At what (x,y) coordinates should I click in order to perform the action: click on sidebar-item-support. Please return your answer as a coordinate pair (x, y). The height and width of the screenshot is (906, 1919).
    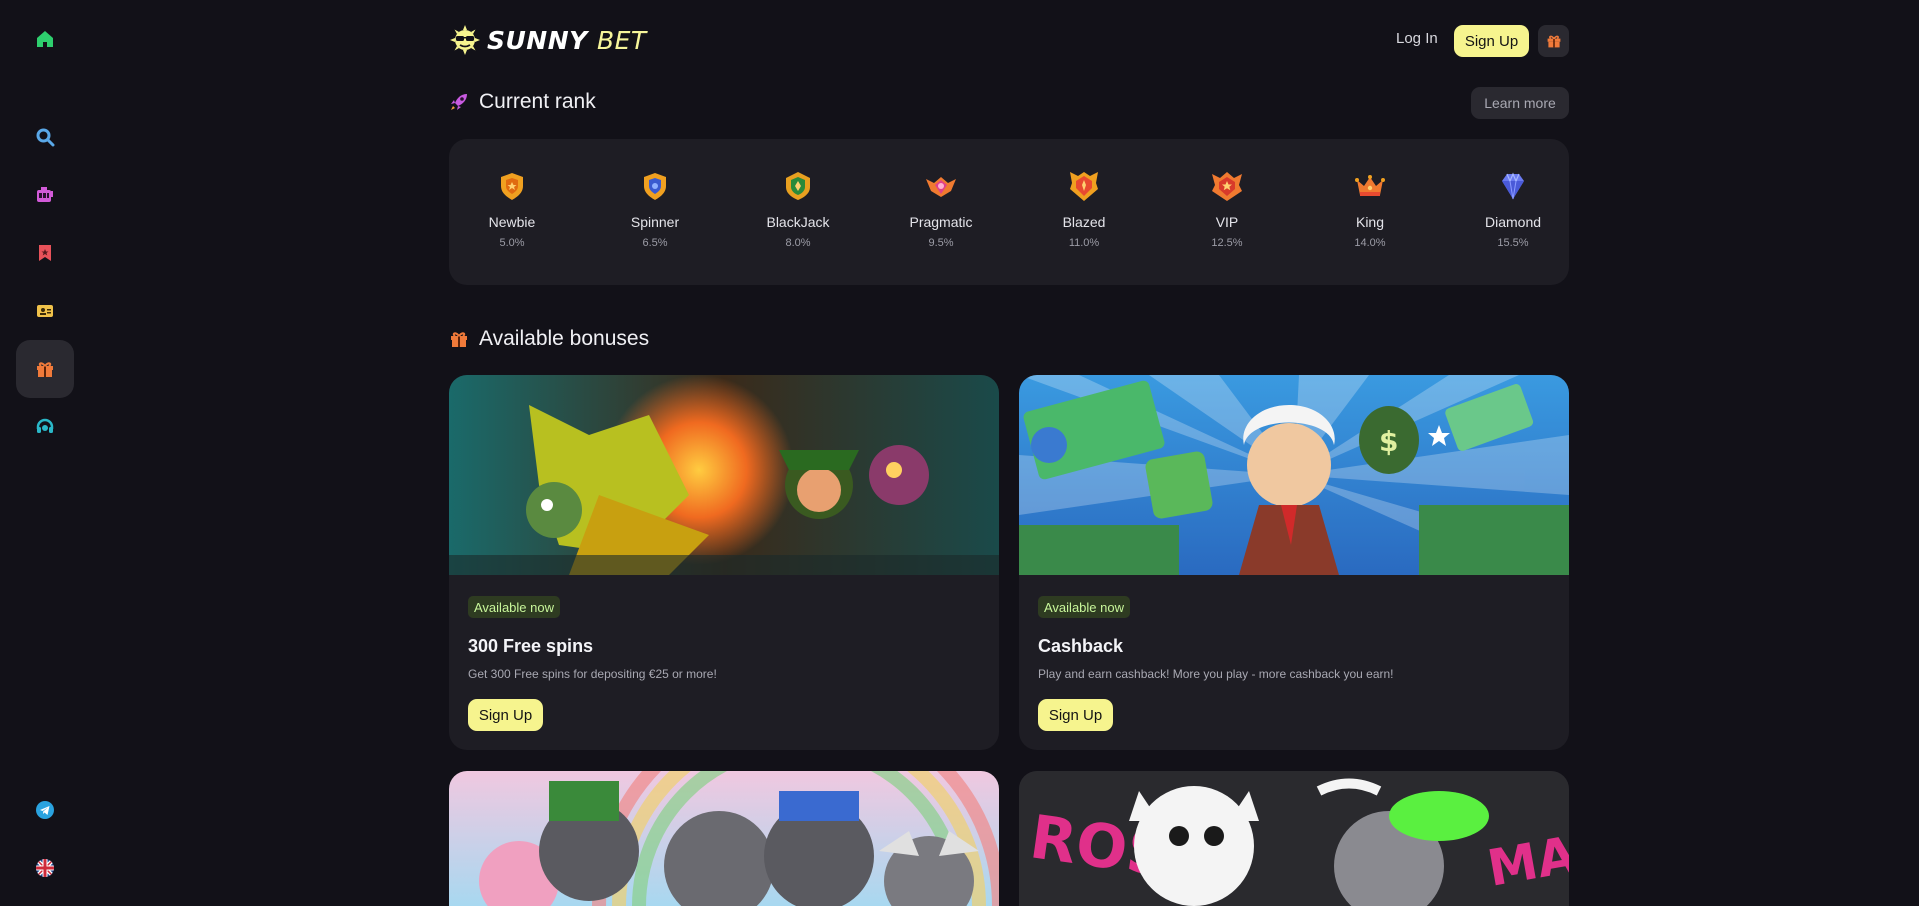
    Looking at the image, I should click on (45, 427).